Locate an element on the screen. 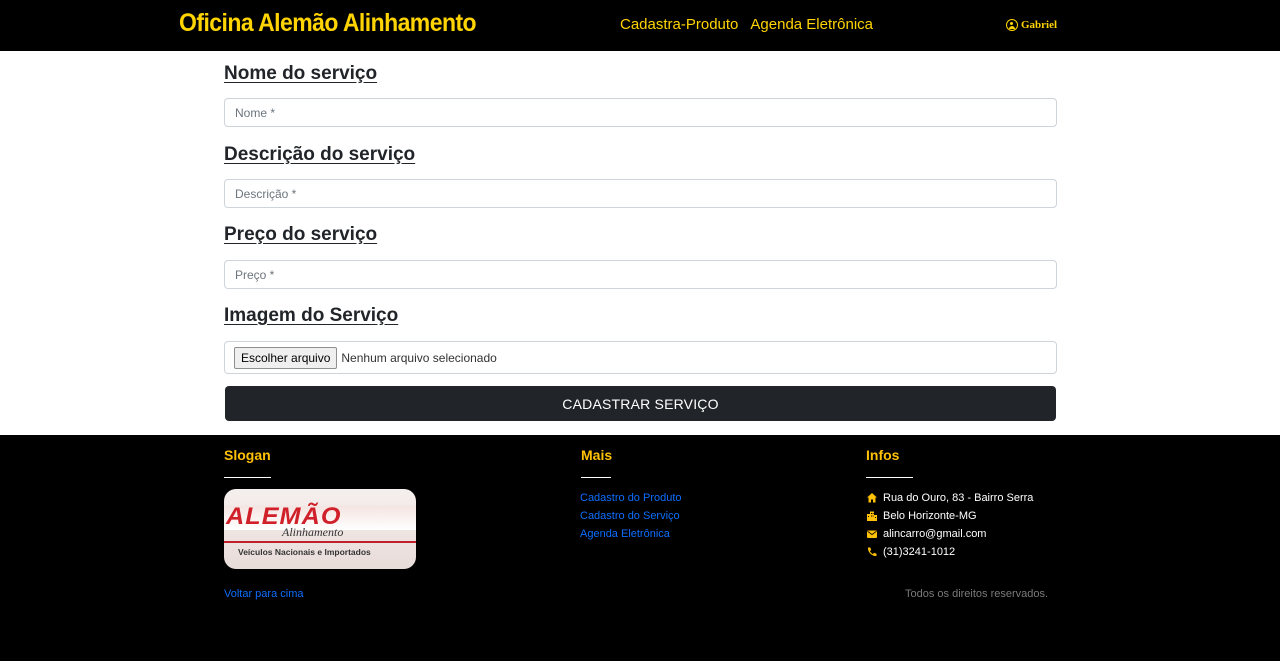 This screenshot has height=661, width=1280. info-city-text: Belo Horizonte-MG is located at coordinates (930, 516).